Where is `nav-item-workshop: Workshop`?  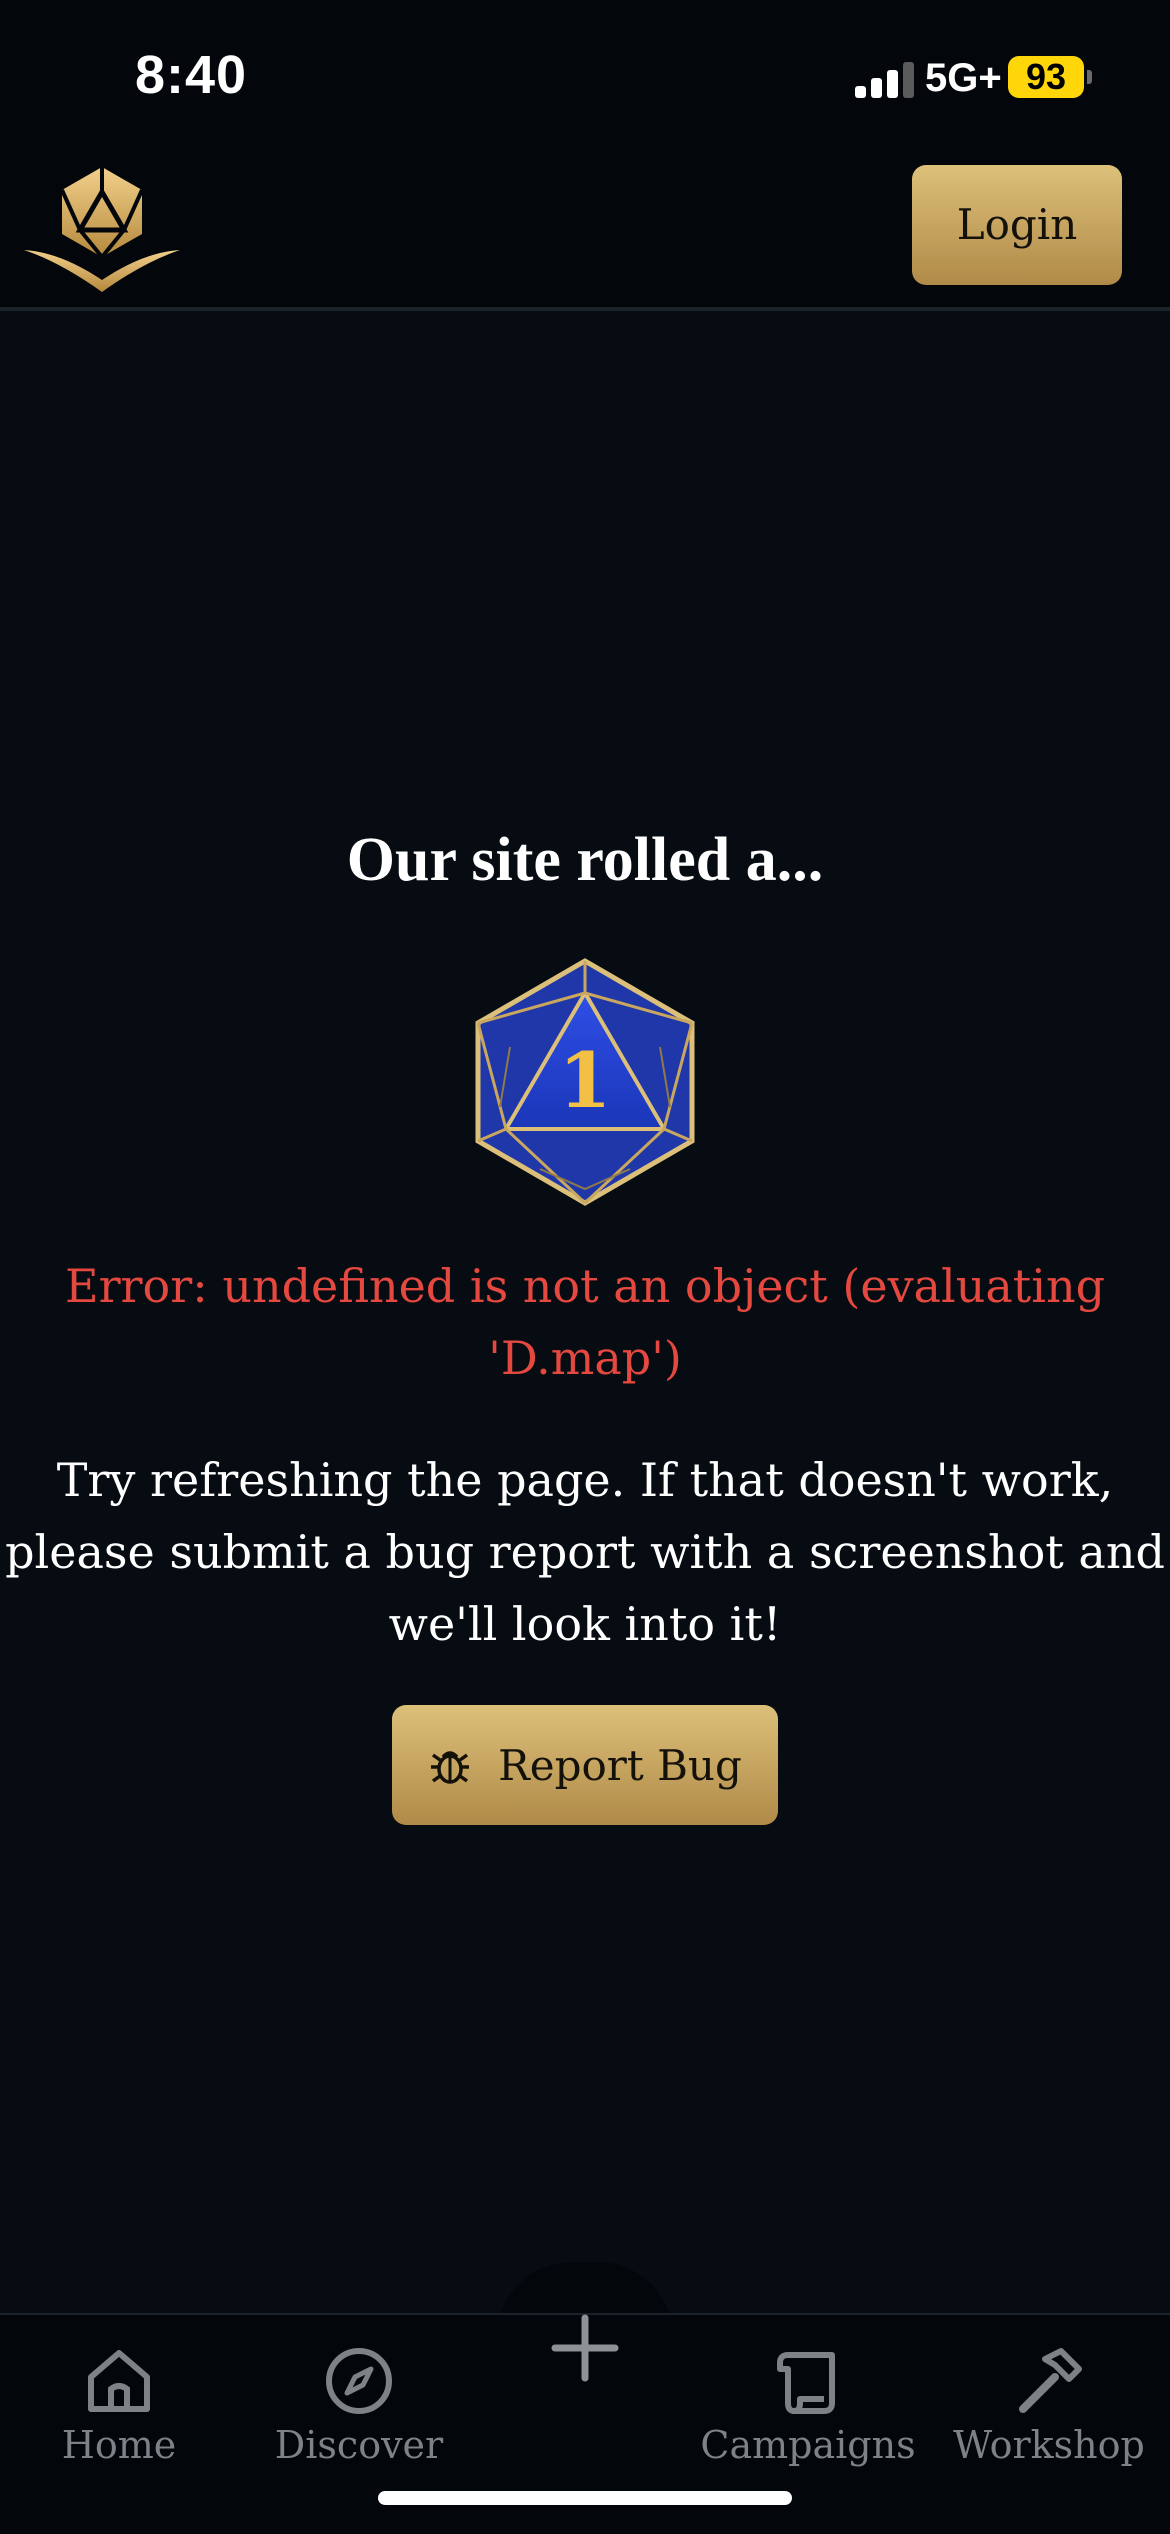 nav-item-workshop: Workshop is located at coordinates (1049, 2395).